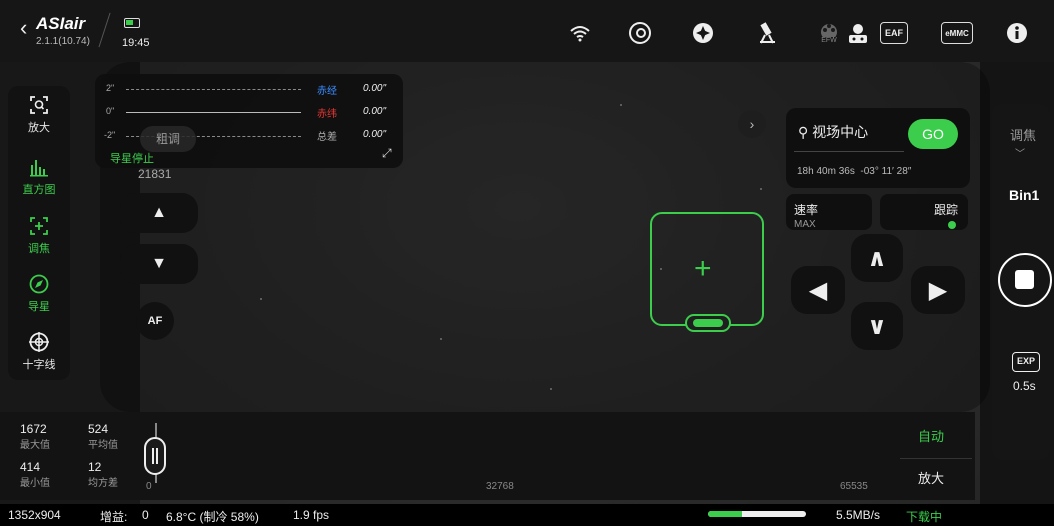  What do you see at coordinates (1026, 362) in the screenshot?
I see `exposure-icon: EXP` at bounding box center [1026, 362].